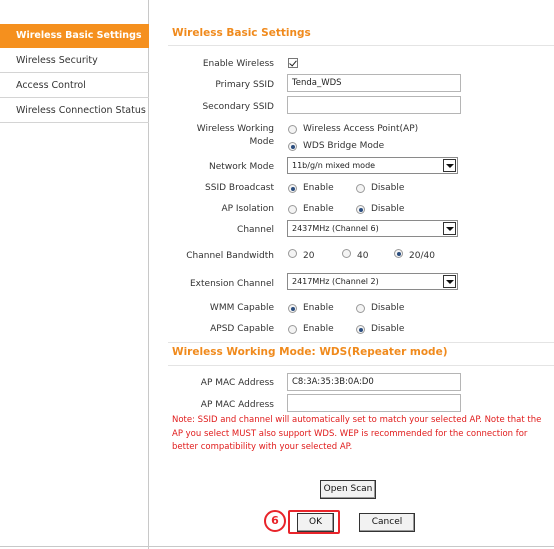 Image resolution: width=554 pixels, height=549 pixels. I want to click on primary-ssid-label: Primary SSID, so click(244, 85).